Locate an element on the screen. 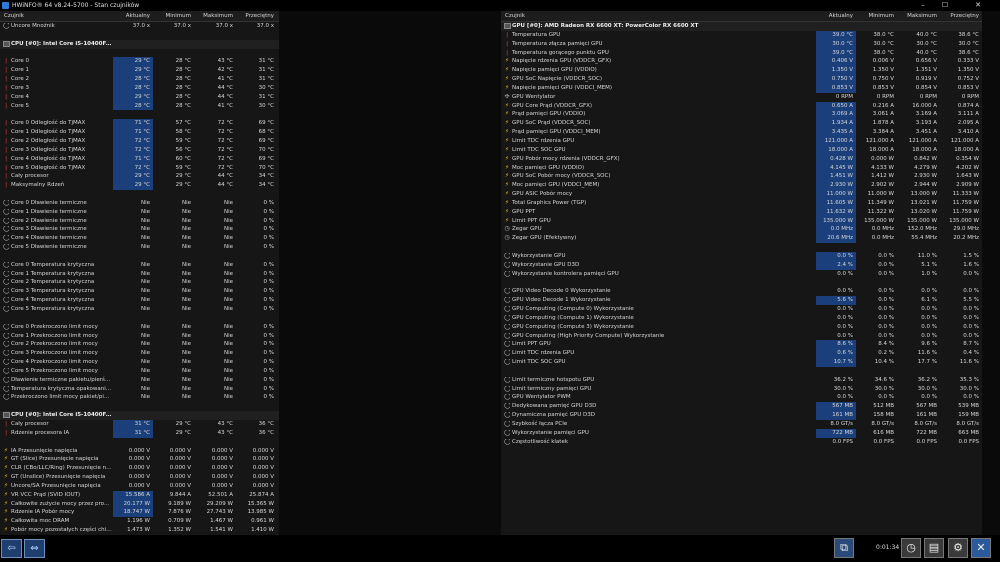  settings-gear-icon: ⚙ is located at coordinates (958, 548).